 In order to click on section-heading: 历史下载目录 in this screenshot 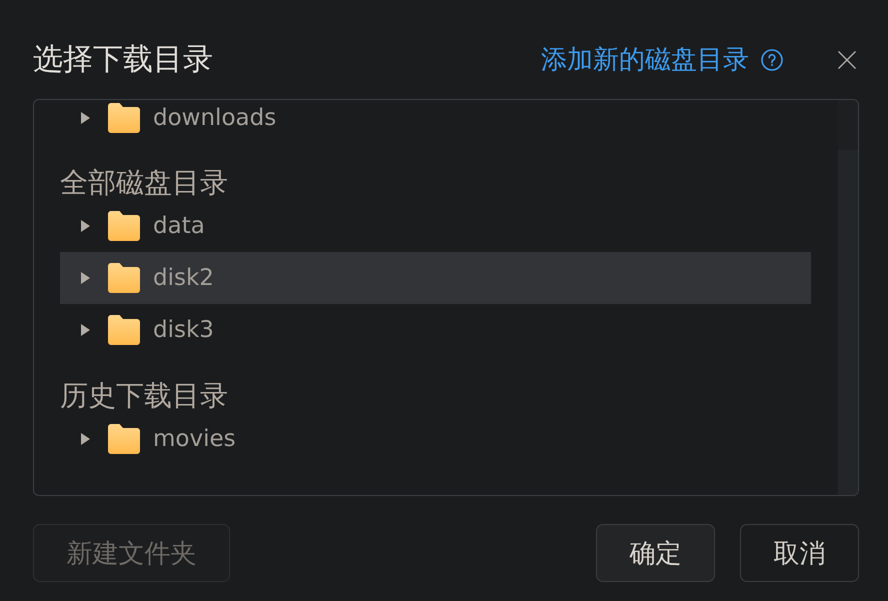, I will do `click(144, 395)`.